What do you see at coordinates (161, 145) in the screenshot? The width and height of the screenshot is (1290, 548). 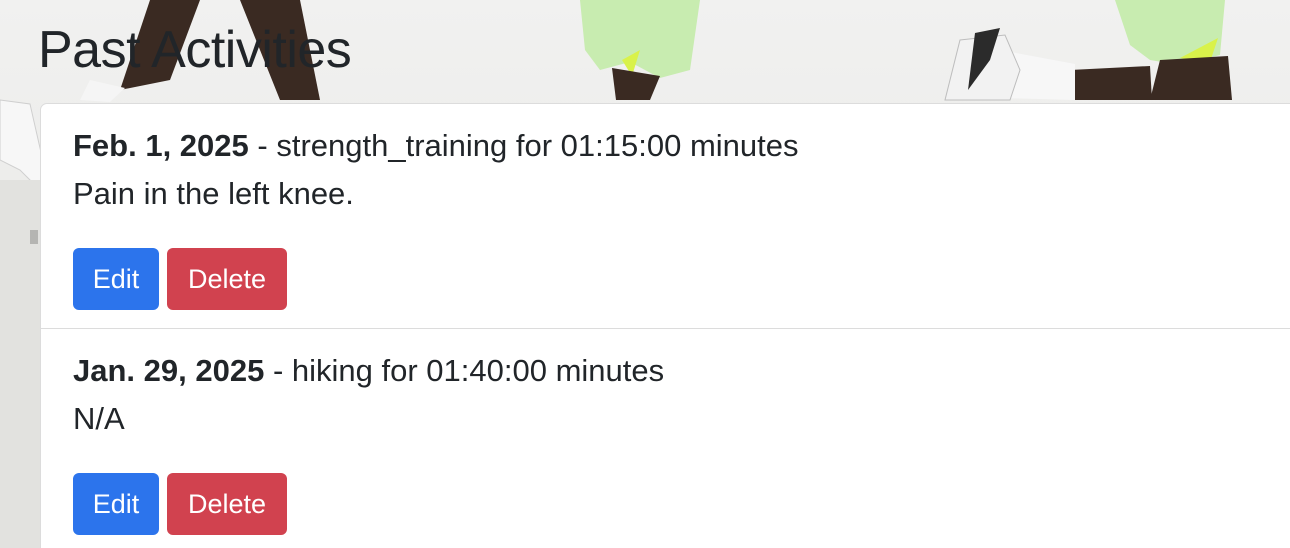 I see `activity-date: Feb. 1, 2025` at bounding box center [161, 145].